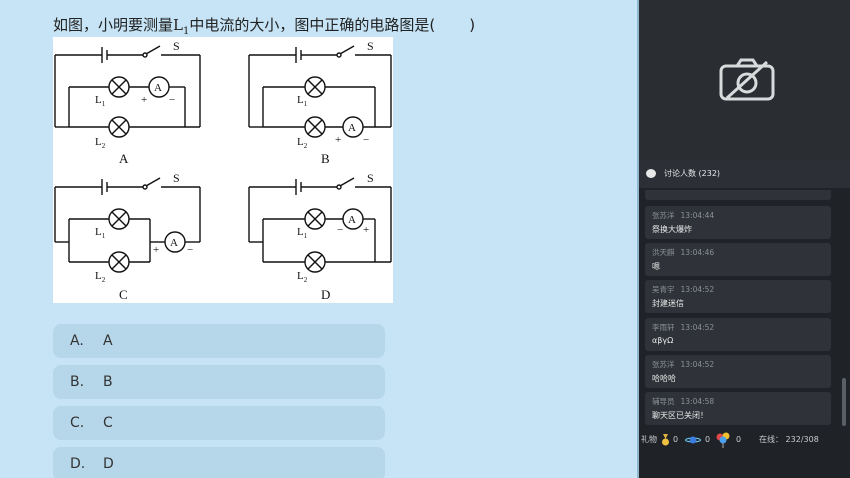 This screenshot has width=850, height=478. Describe the element at coordinates (156, 250) in the screenshot. I see `plus-c: +` at that location.